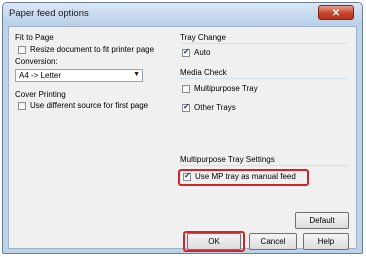 Image resolution: width=366 pixels, height=257 pixels. Describe the element at coordinates (187, 176) in the screenshot. I see `manual-feed-checkbox` at that location.